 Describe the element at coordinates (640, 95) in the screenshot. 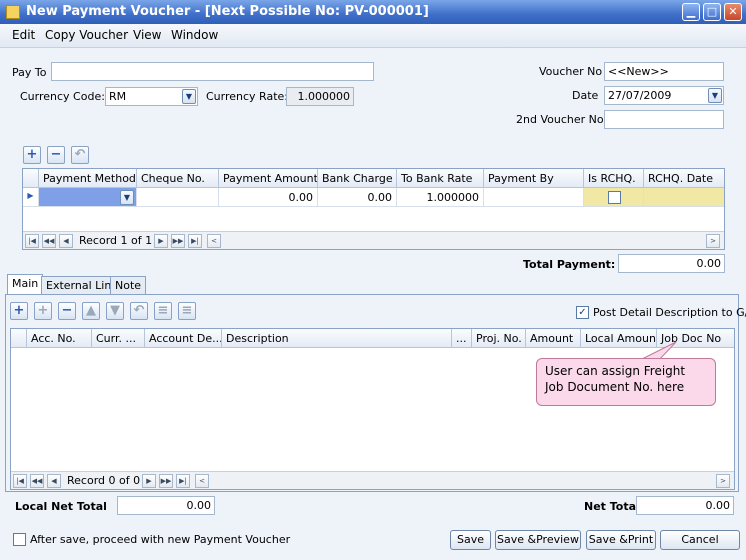

I see `date-value: 27/07/2009` at that location.